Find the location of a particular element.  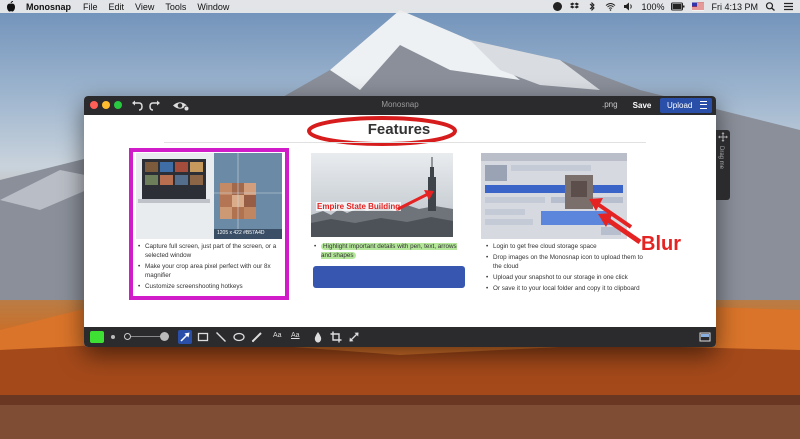

notification-center-icon is located at coordinates (788, 6).